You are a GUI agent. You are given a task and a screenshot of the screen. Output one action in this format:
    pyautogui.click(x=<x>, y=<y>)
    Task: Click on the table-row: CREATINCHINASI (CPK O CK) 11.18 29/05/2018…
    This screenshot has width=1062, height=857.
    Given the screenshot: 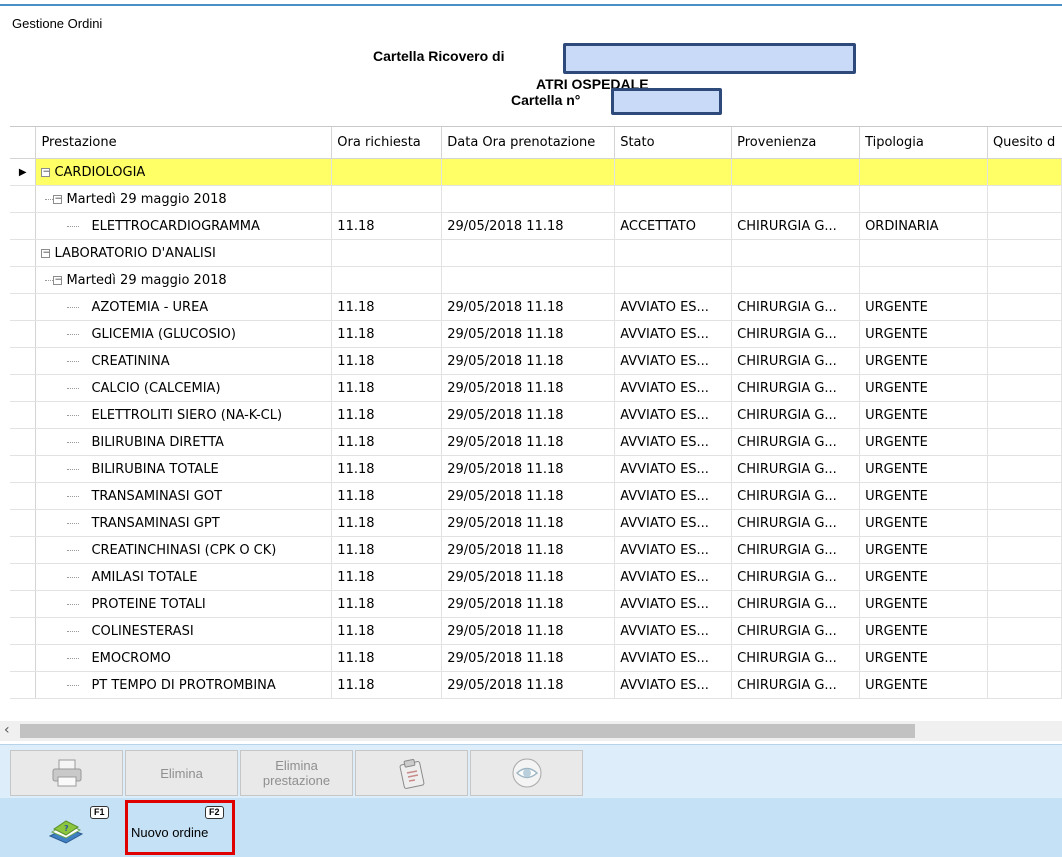 What is the action you would take?
    pyautogui.click(x=536, y=550)
    